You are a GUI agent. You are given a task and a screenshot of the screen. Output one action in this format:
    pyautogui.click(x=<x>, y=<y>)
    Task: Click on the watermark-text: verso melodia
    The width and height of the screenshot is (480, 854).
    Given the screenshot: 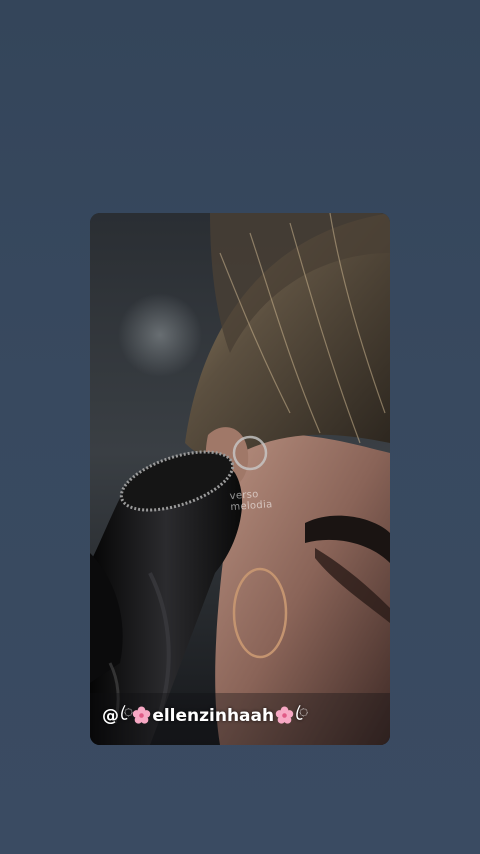 What is the action you would take?
    pyautogui.click(x=259, y=500)
    